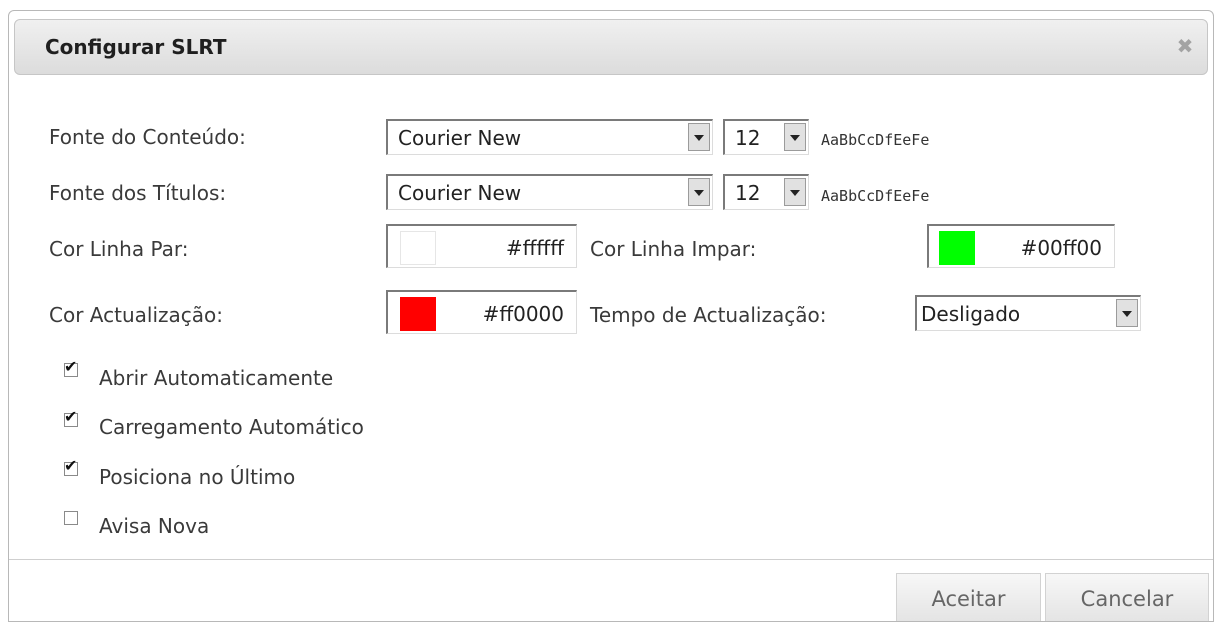 The width and height of the screenshot is (1217, 625). I want to click on content-font-family-select: Courier New, so click(549, 137).